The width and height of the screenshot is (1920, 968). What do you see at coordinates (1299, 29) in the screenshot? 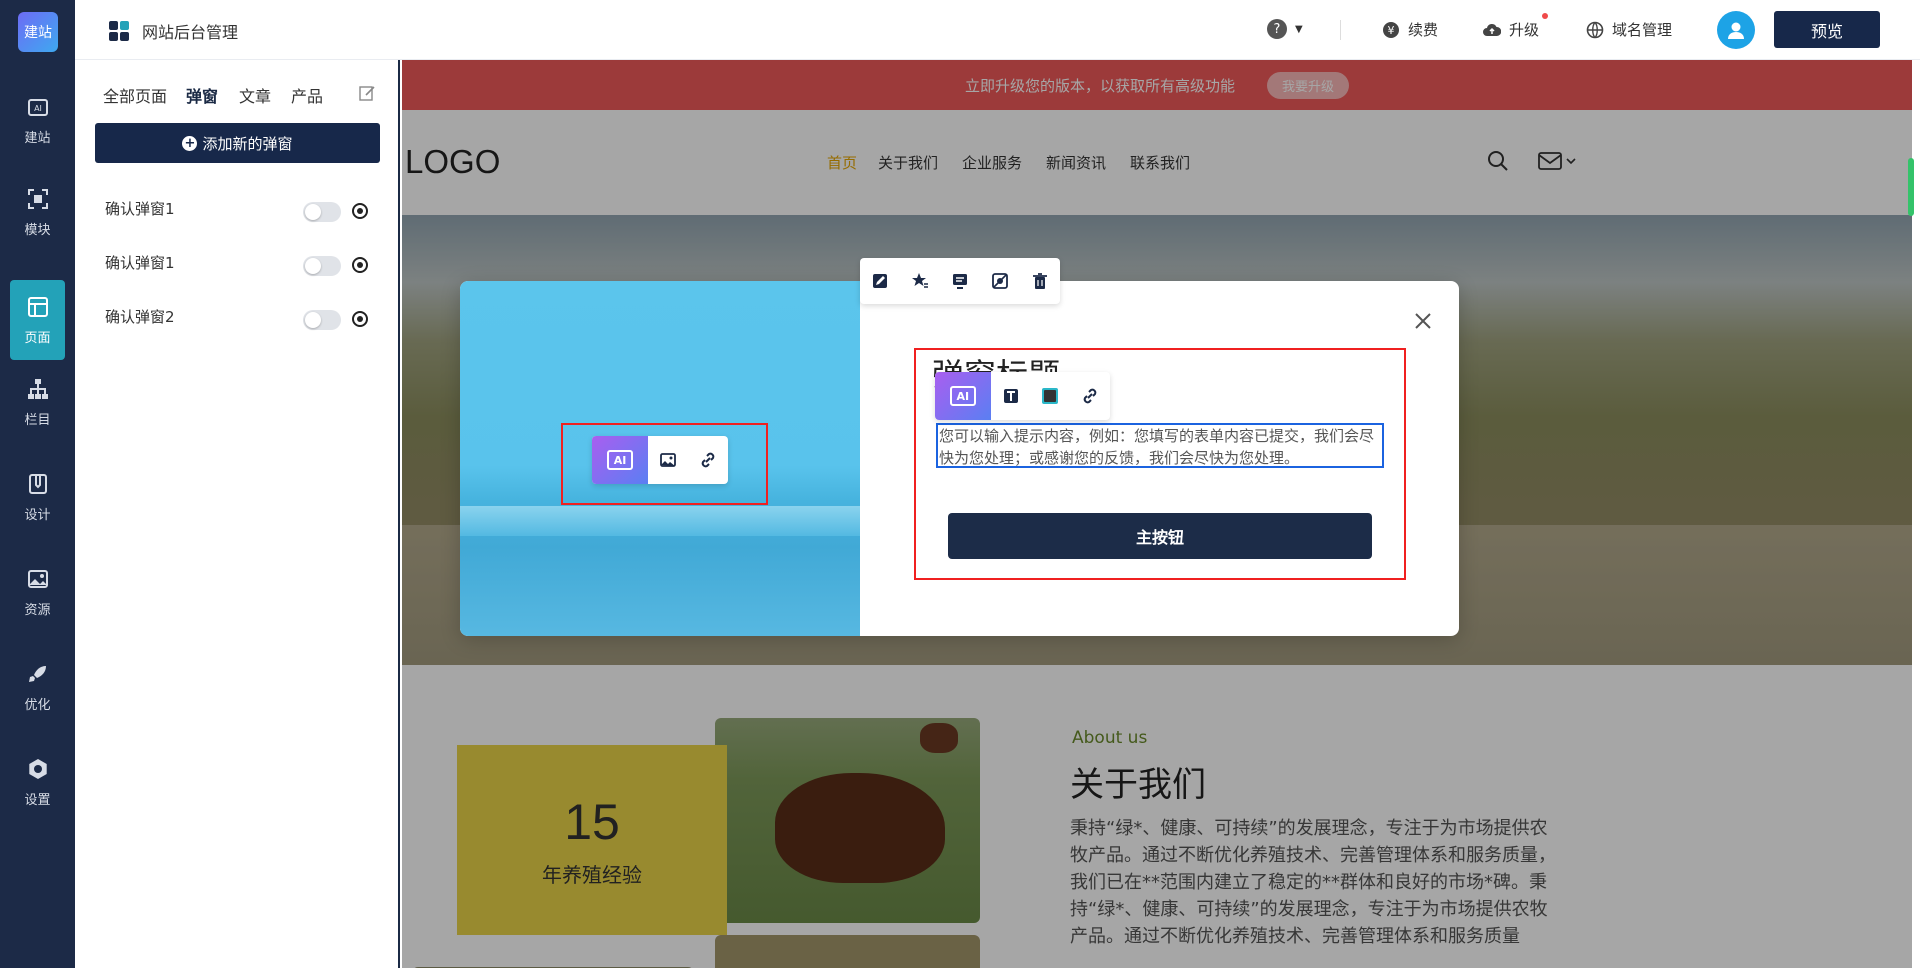
I see `chevron-down-icon: ▼` at bounding box center [1299, 29].